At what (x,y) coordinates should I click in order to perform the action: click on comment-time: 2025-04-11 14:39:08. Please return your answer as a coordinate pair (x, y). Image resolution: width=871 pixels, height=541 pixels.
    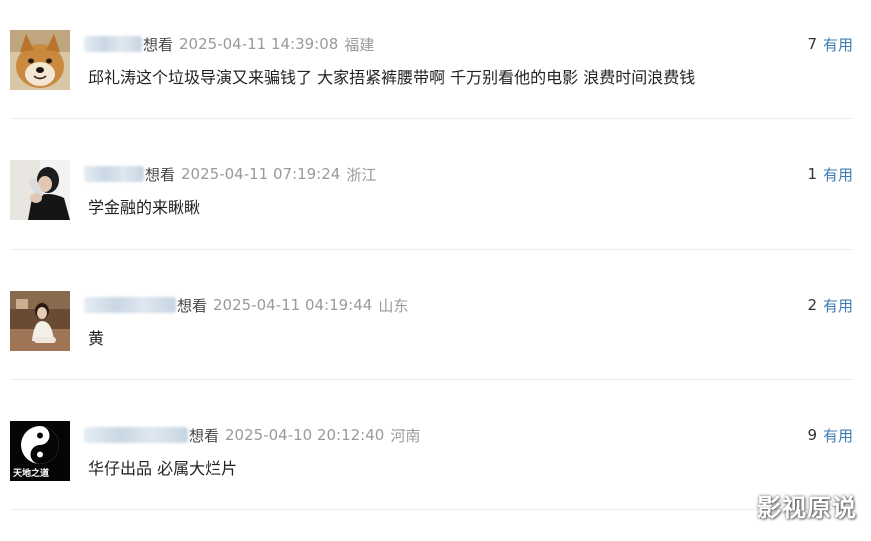
    Looking at the image, I should click on (259, 44).